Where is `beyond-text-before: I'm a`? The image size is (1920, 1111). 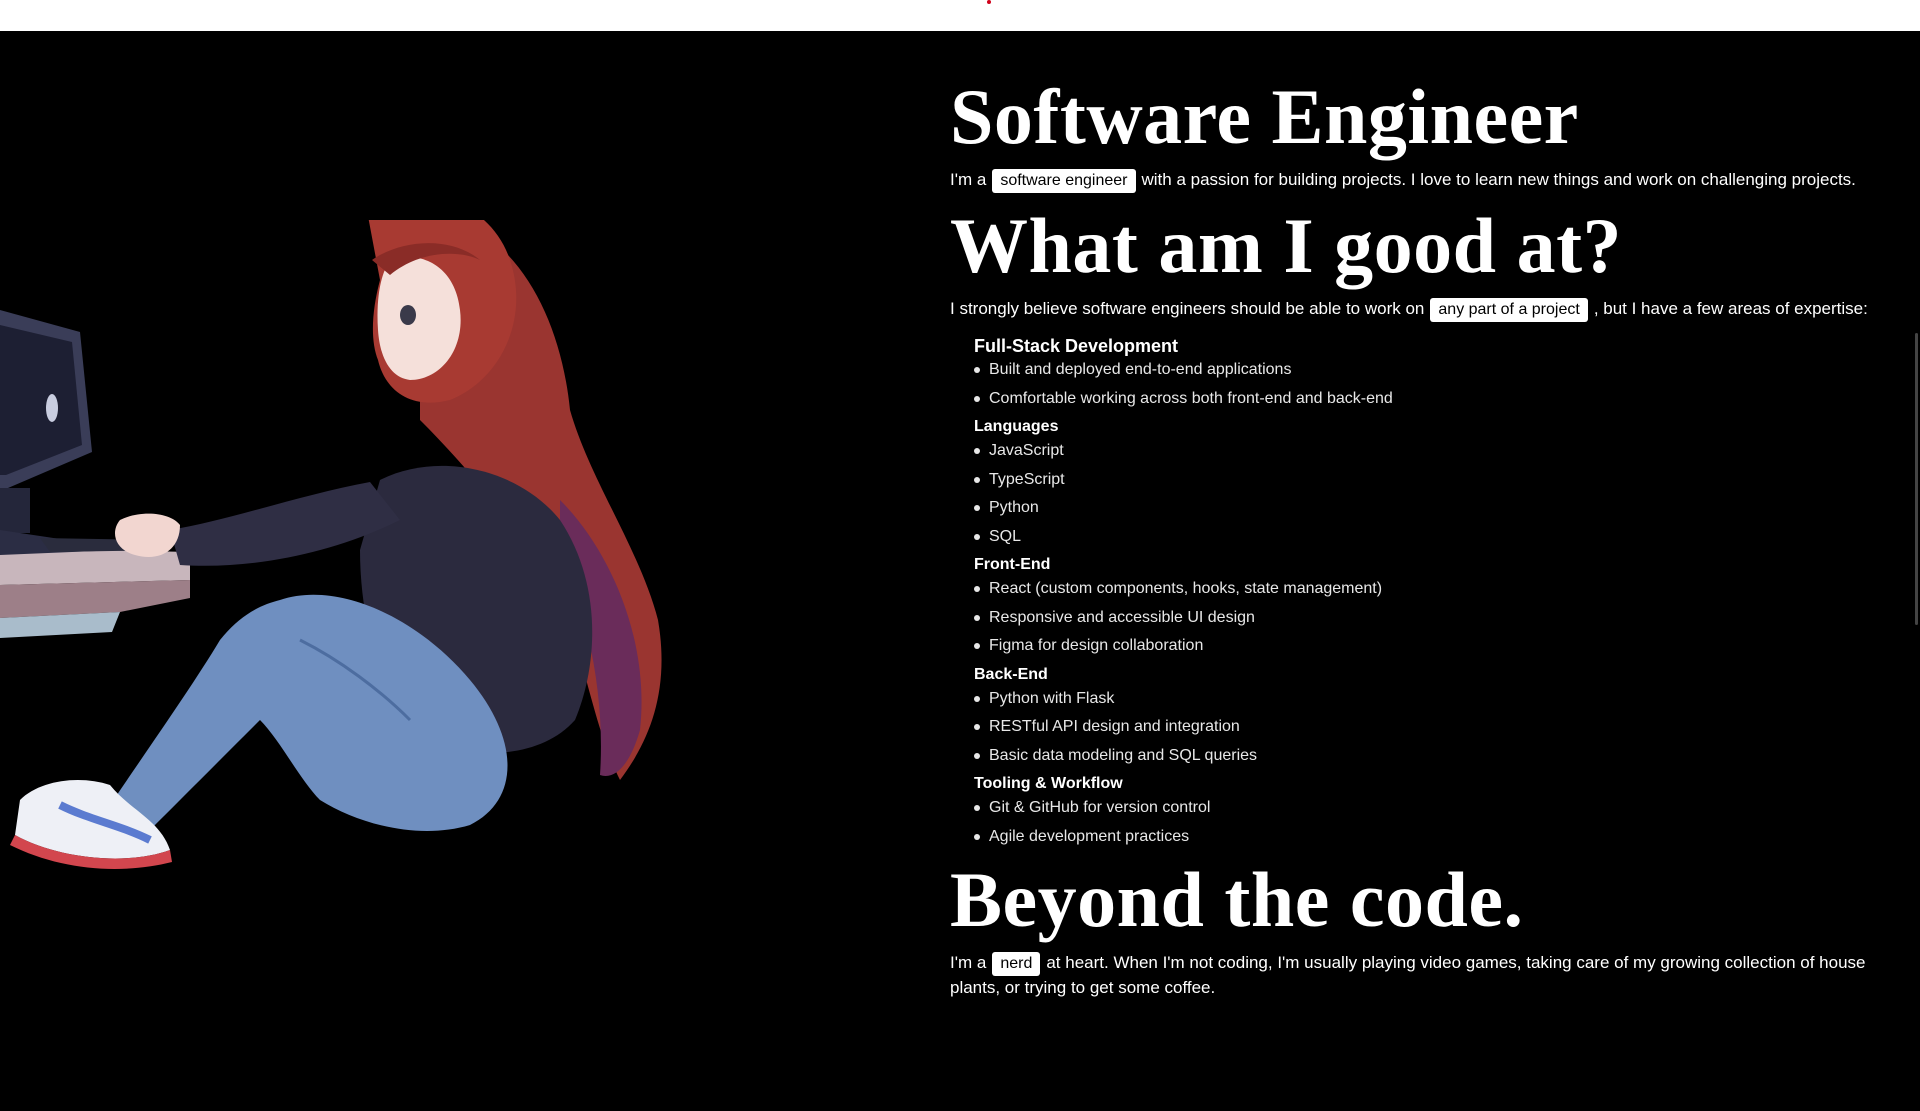
beyond-text-before: I'm a is located at coordinates (968, 962).